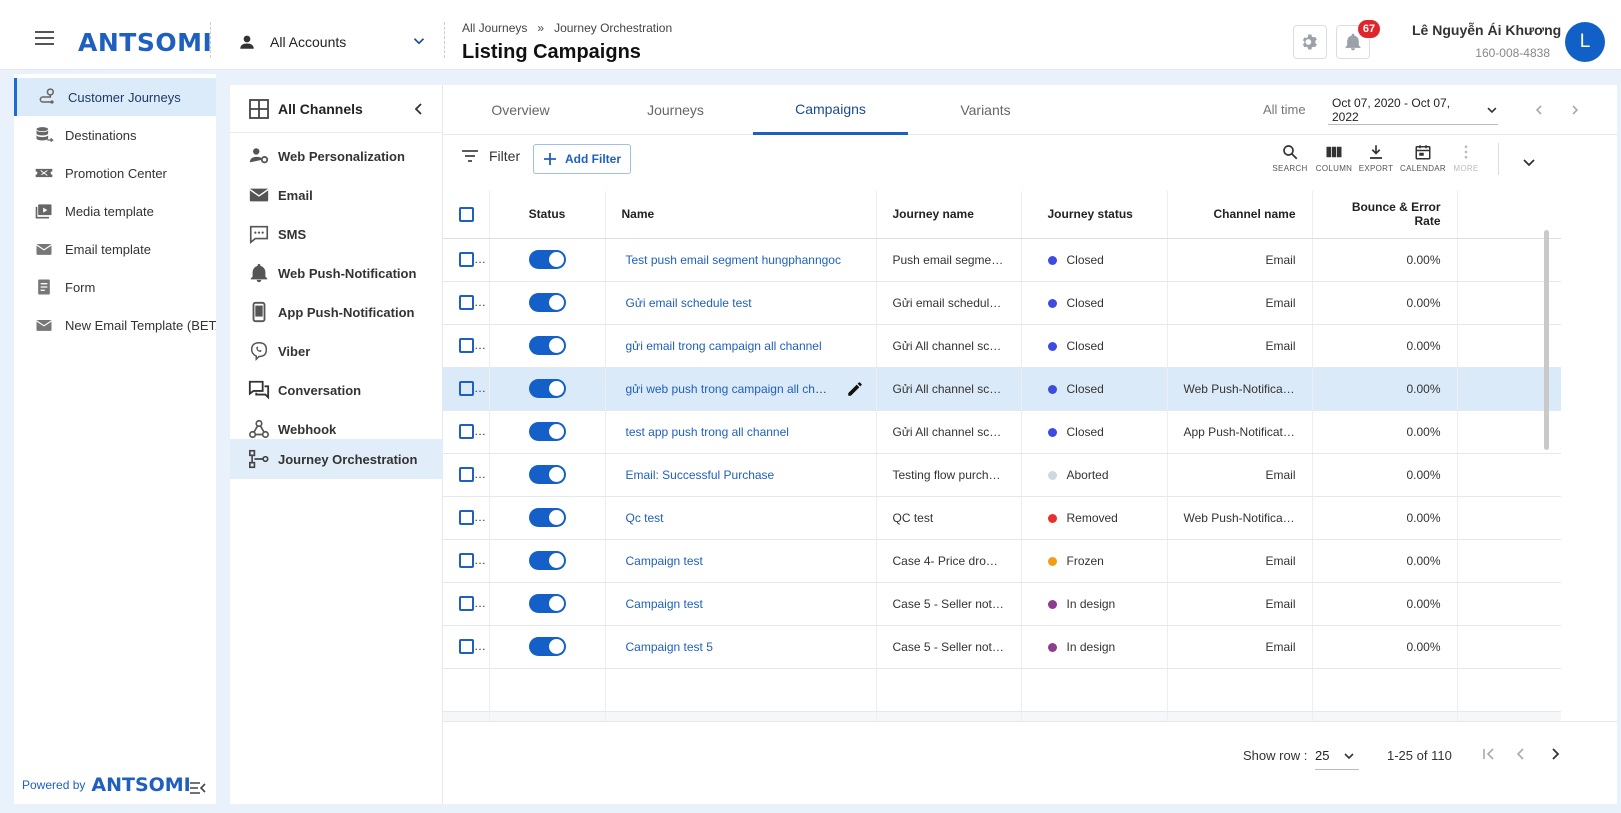 This screenshot has height=813, width=1621. I want to click on sidebar-item-customer-journeys: Customer Journeys, so click(115, 97).